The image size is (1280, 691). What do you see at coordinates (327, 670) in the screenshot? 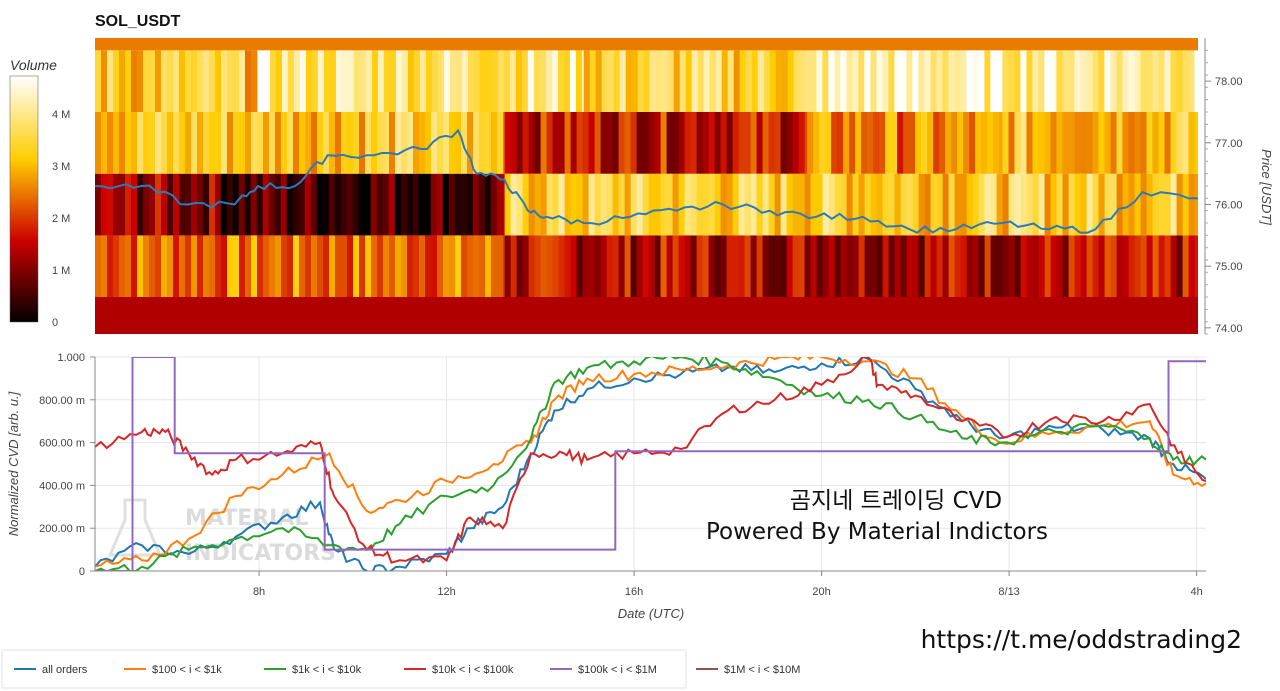
I see `legend-entry-label: $1k < i < $10k` at bounding box center [327, 670].